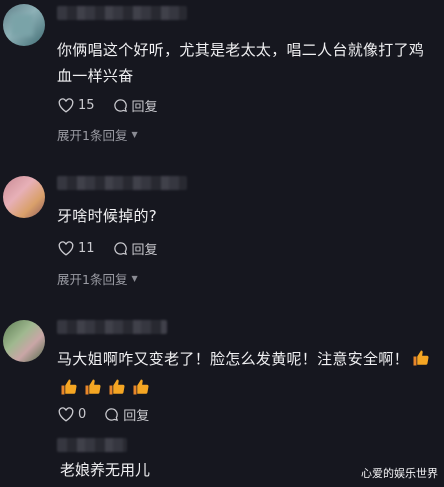  Describe the element at coordinates (76, 248) in the screenshot. I see `like-button: 11` at that location.